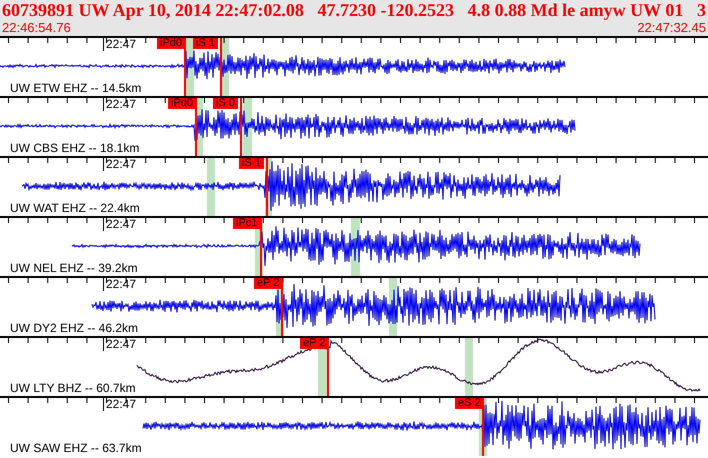 The height and width of the screenshot is (458, 708). Describe the element at coordinates (75, 148) in the screenshot. I see `station-label: UW CBS EHZ -- 18.1km` at that location.